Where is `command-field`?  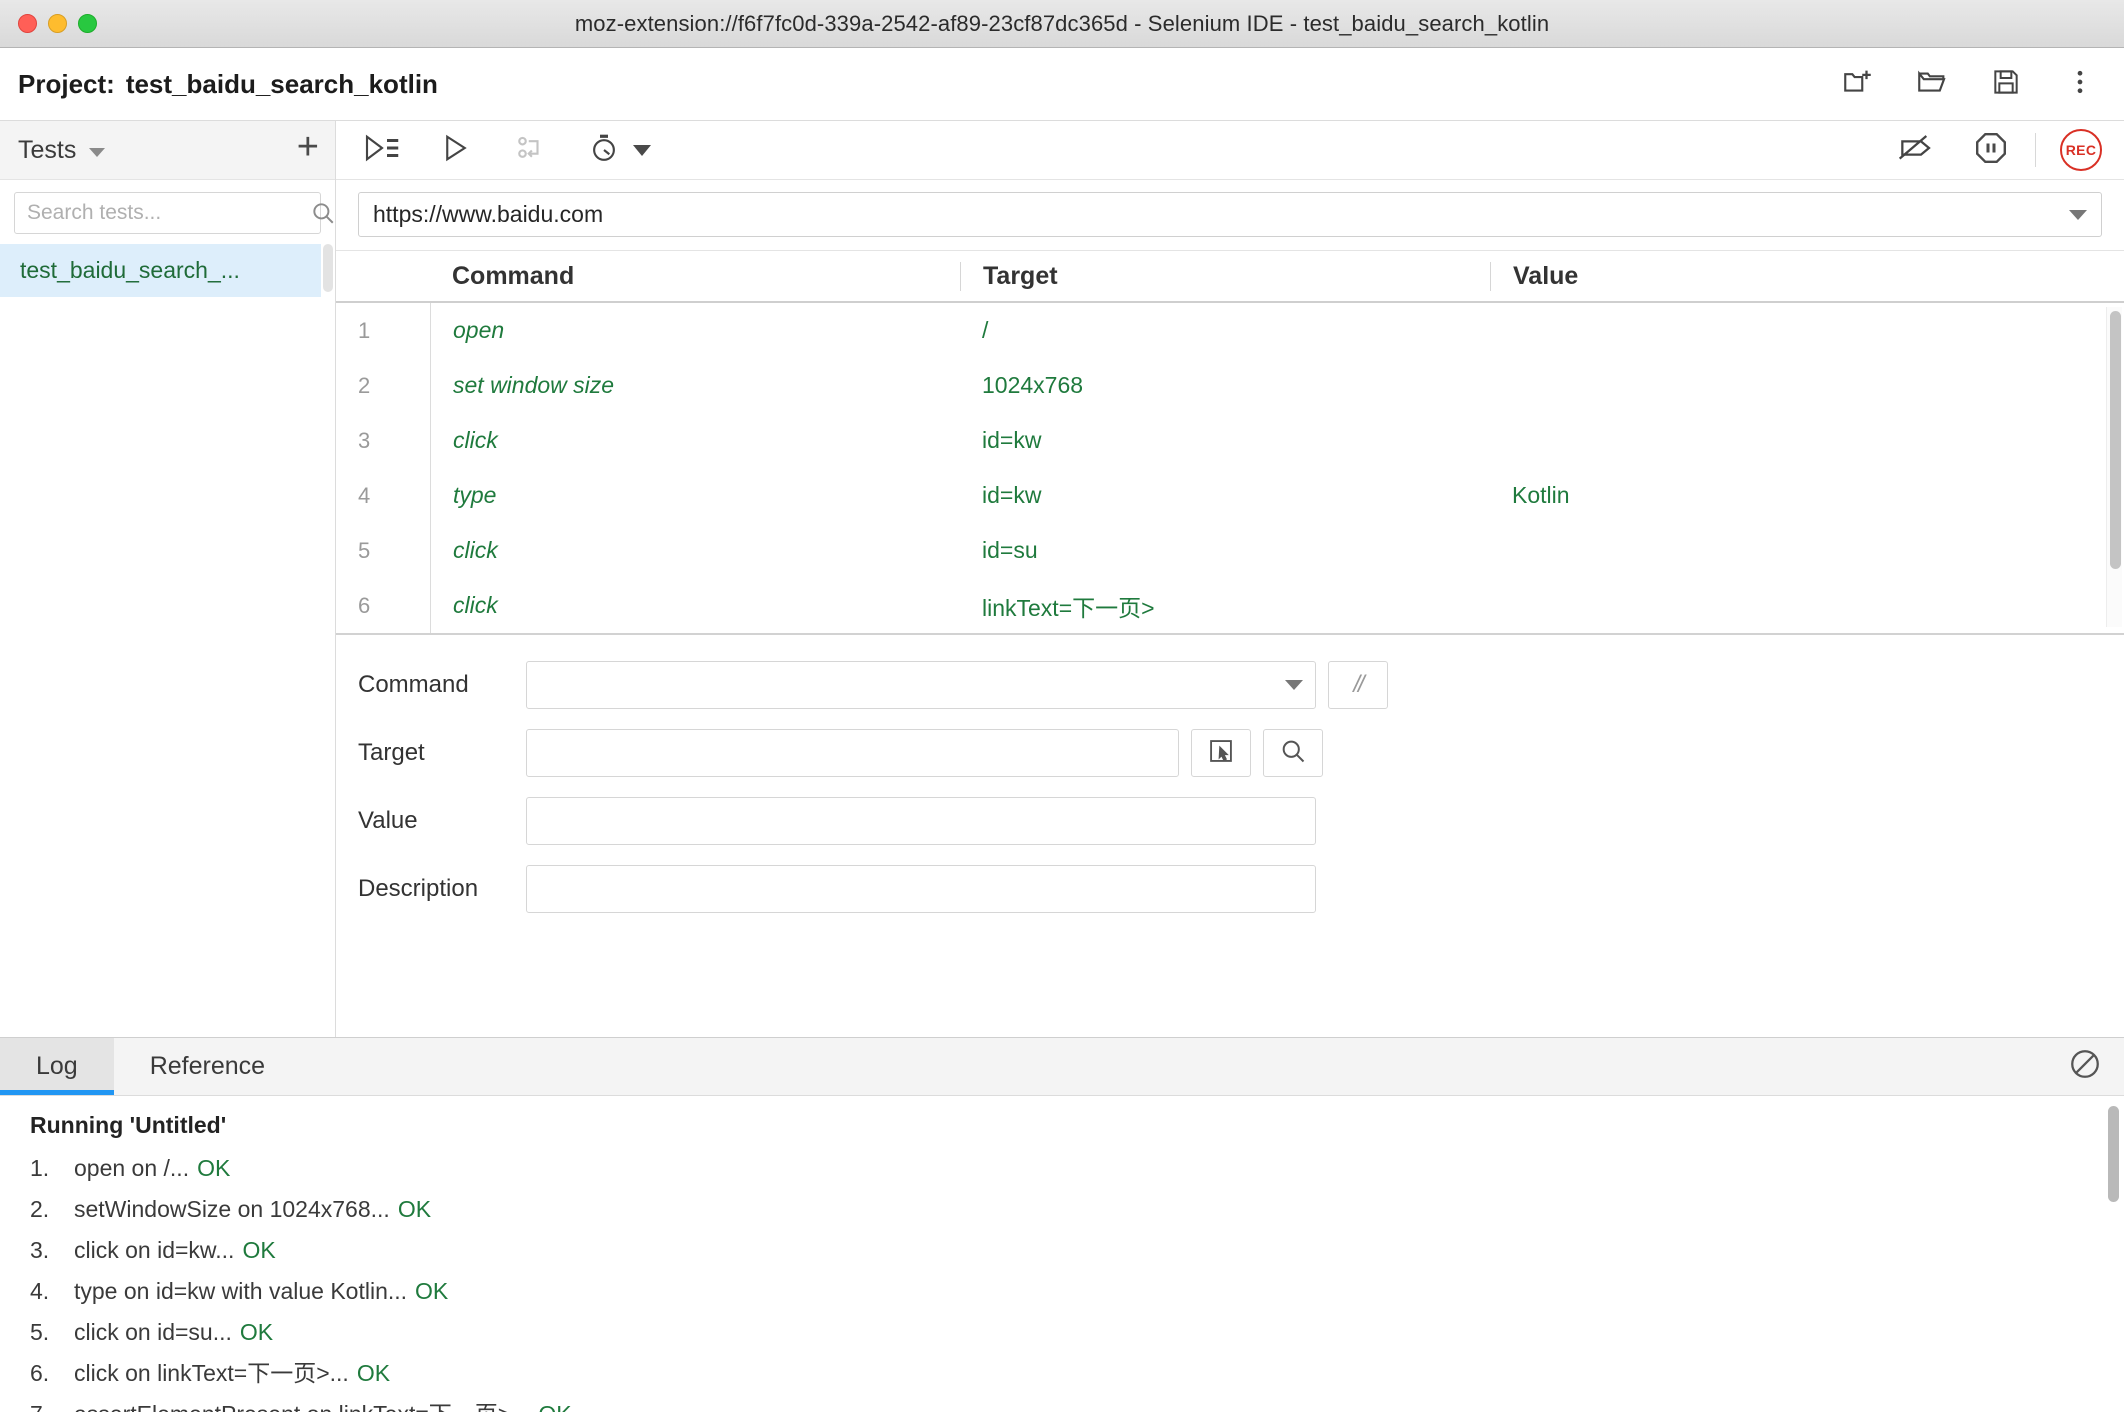 command-field is located at coordinates (921, 685).